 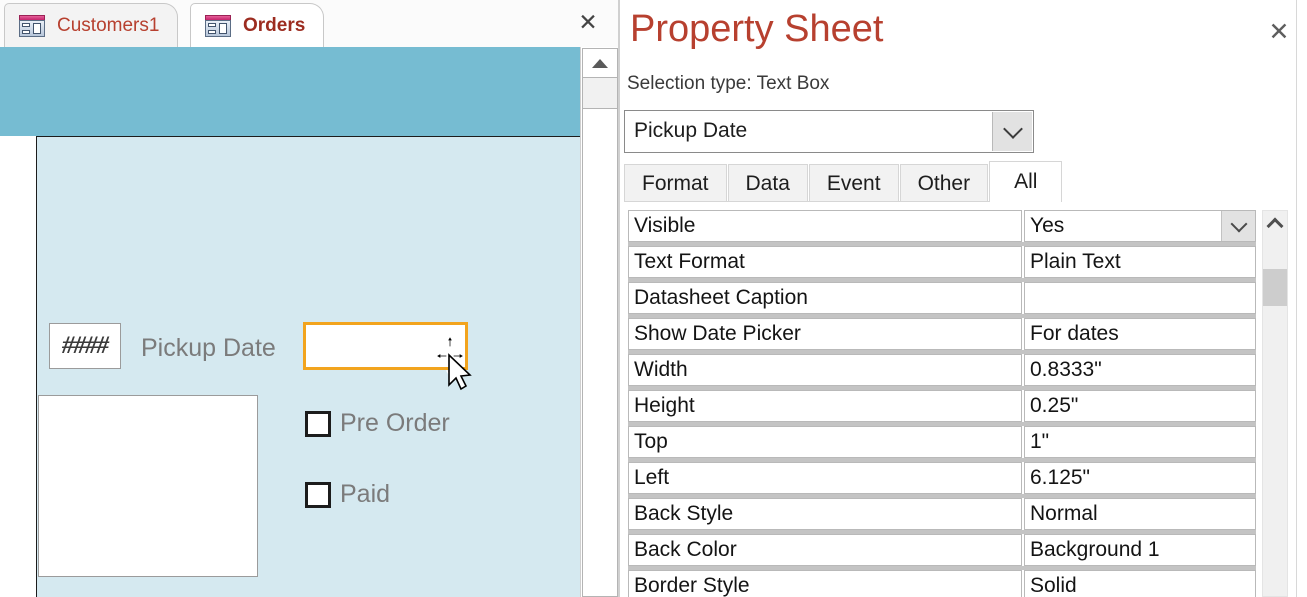 I want to click on property-value-text: Solid, so click(x=1053, y=585).